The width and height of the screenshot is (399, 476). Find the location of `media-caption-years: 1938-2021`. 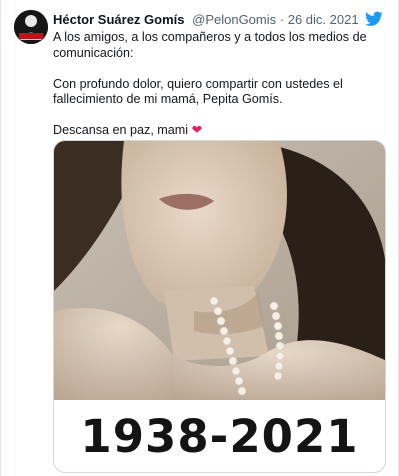

media-caption-years: 1938-2021 is located at coordinates (219, 436).